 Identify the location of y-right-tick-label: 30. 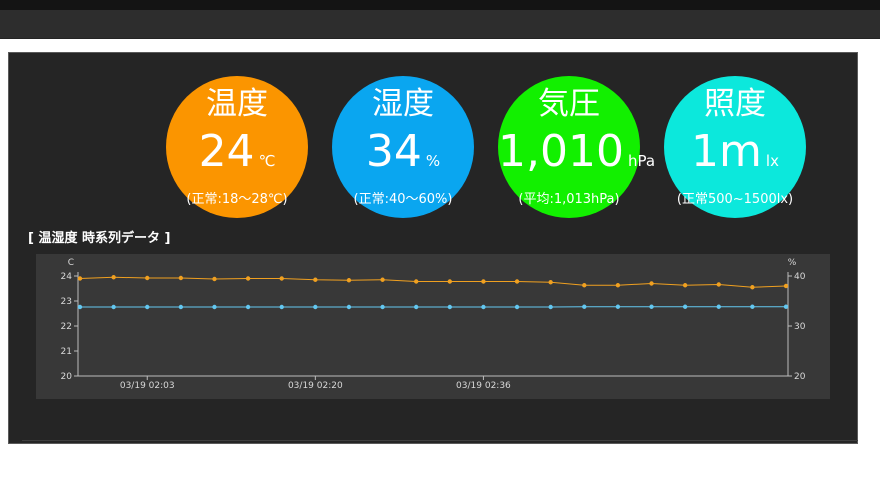
(800, 327).